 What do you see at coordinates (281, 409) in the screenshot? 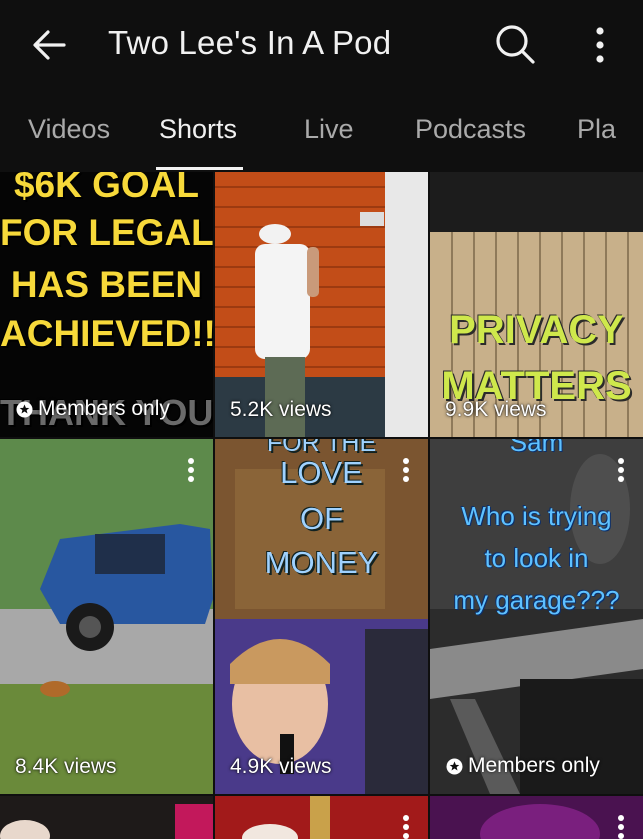
I see `view-count: 5.2K views` at bounding box center [281, 409].